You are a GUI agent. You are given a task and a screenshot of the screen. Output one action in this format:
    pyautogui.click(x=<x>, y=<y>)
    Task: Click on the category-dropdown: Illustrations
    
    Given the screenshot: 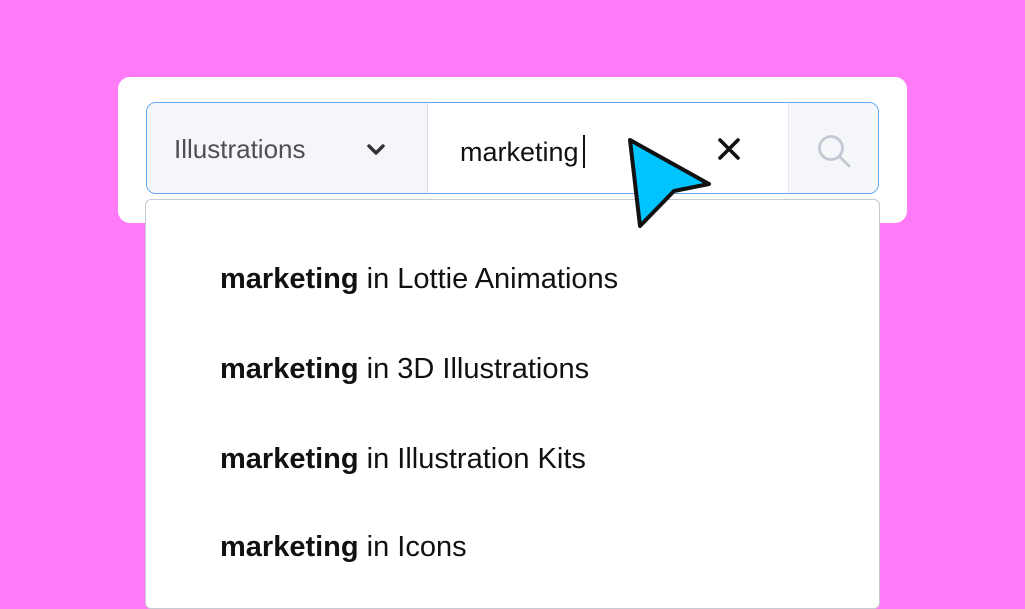 What is the action you would take?
    pyautogui.click(x=287, y=148)
    